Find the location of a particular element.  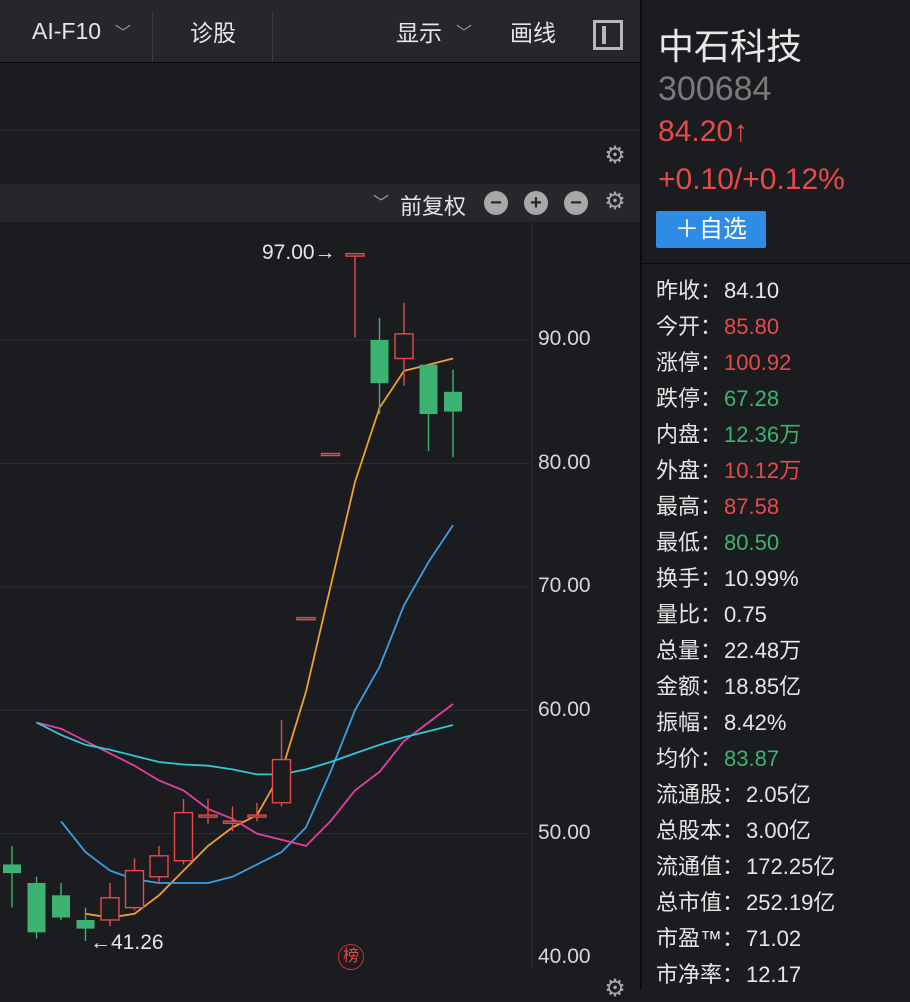

add-watchlist-button: ＋自选 is located at coordinates (711, 229).